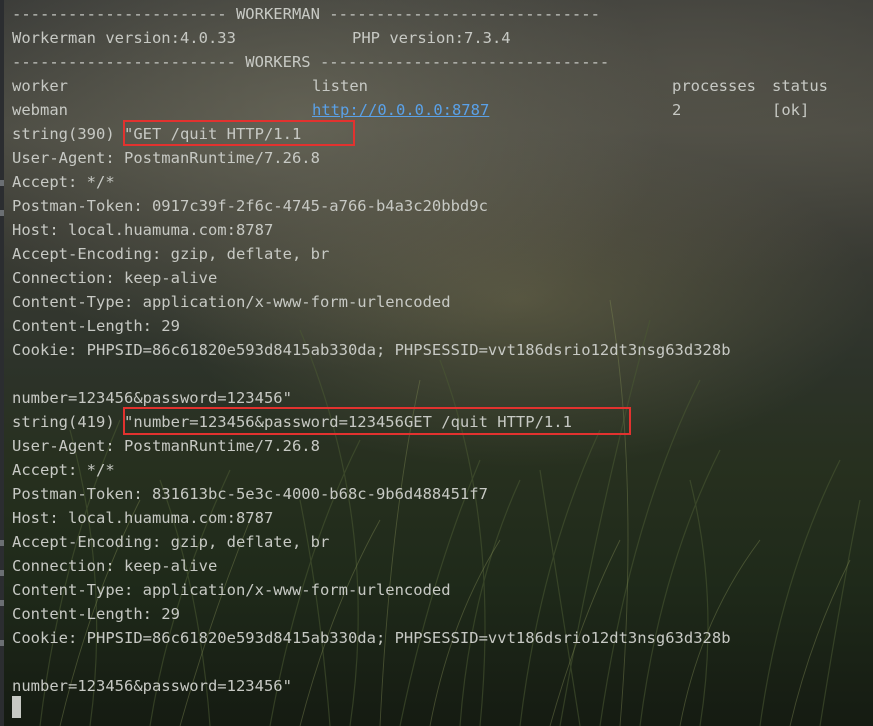 The image size is (873, 726). I want to click on dump1-request-line: "GET /quit HTTP/1.1, so click(212, 134).